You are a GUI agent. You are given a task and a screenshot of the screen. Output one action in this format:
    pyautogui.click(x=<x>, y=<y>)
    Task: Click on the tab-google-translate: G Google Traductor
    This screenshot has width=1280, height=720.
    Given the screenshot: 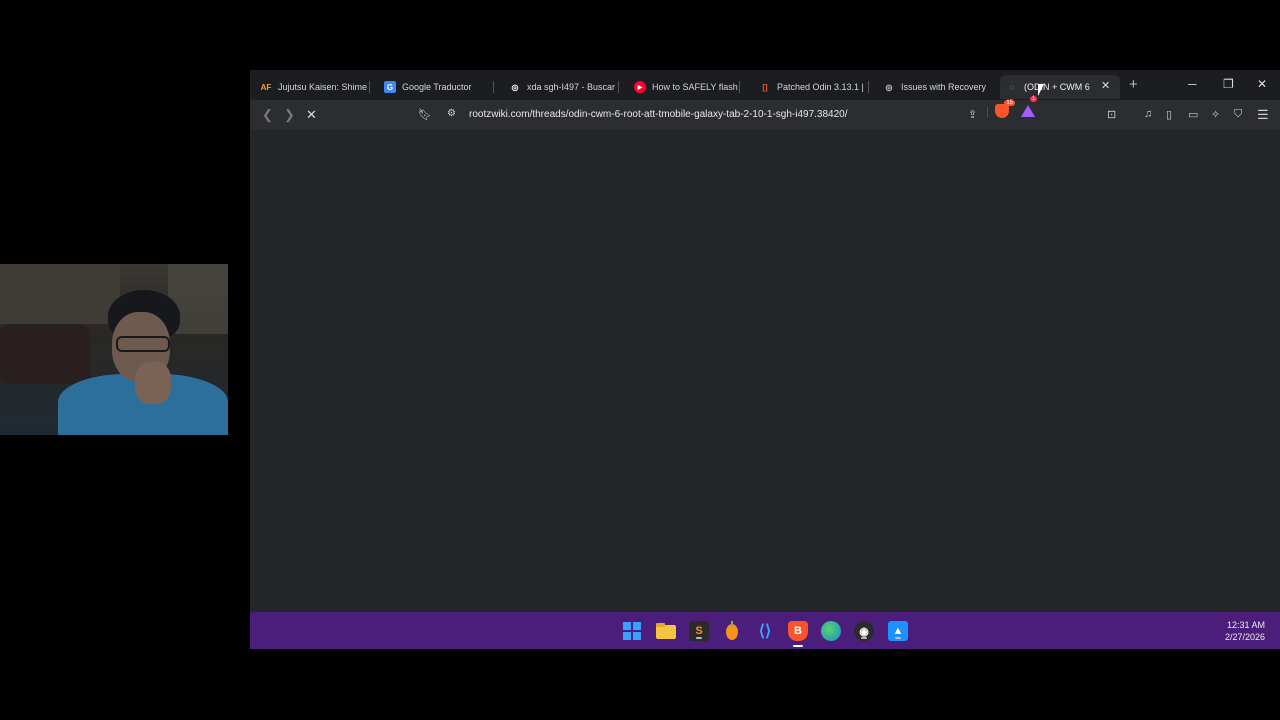 What is the action you would take?
    pyautogui.click(x=439, y=87)
    